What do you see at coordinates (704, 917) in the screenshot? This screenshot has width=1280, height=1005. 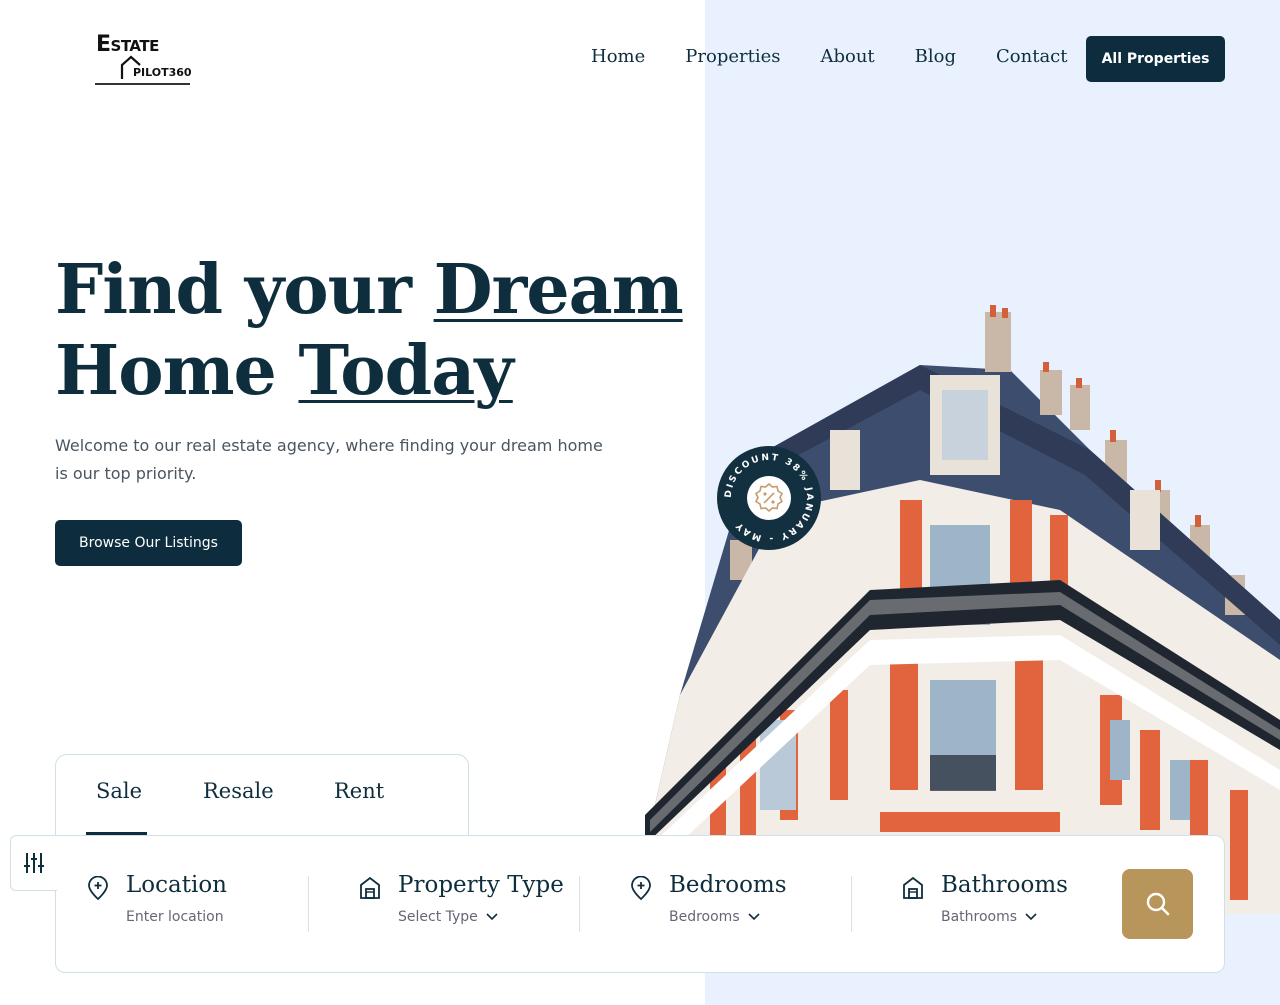 I see `bedrooms-value: Bedrooms` at bounding box center [704, 917].